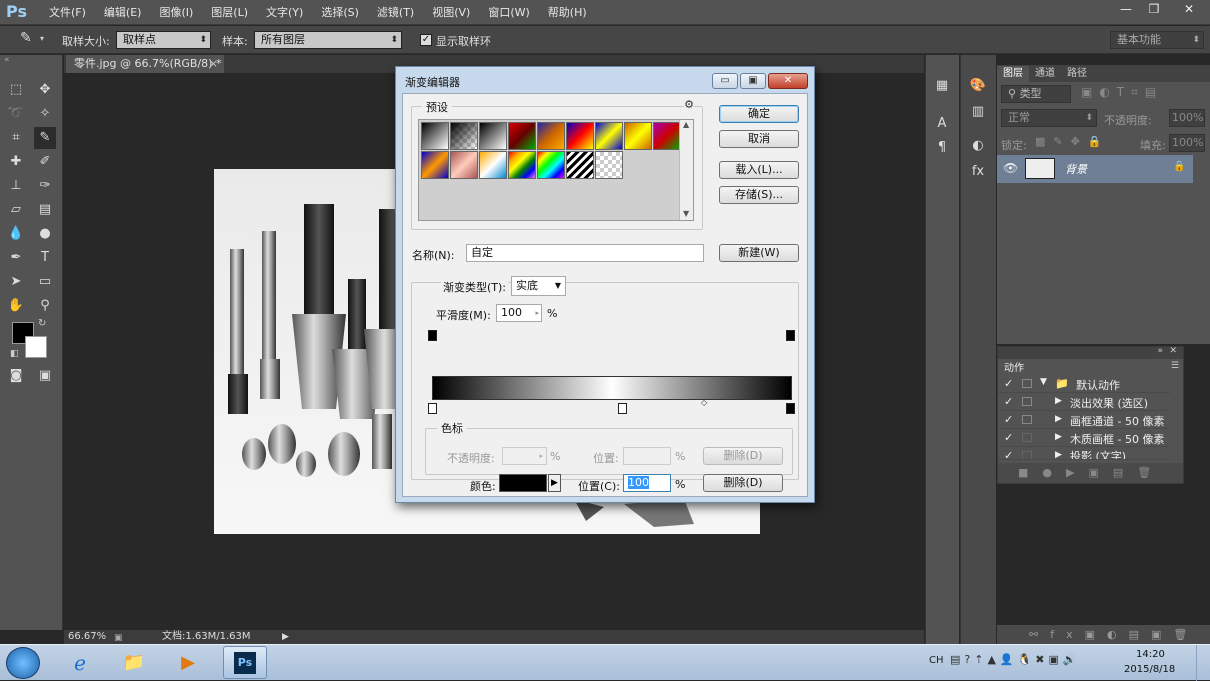 The image size is (1210, 681). I want to click on eraser-tool-icon: ▱, so click(16, 210).